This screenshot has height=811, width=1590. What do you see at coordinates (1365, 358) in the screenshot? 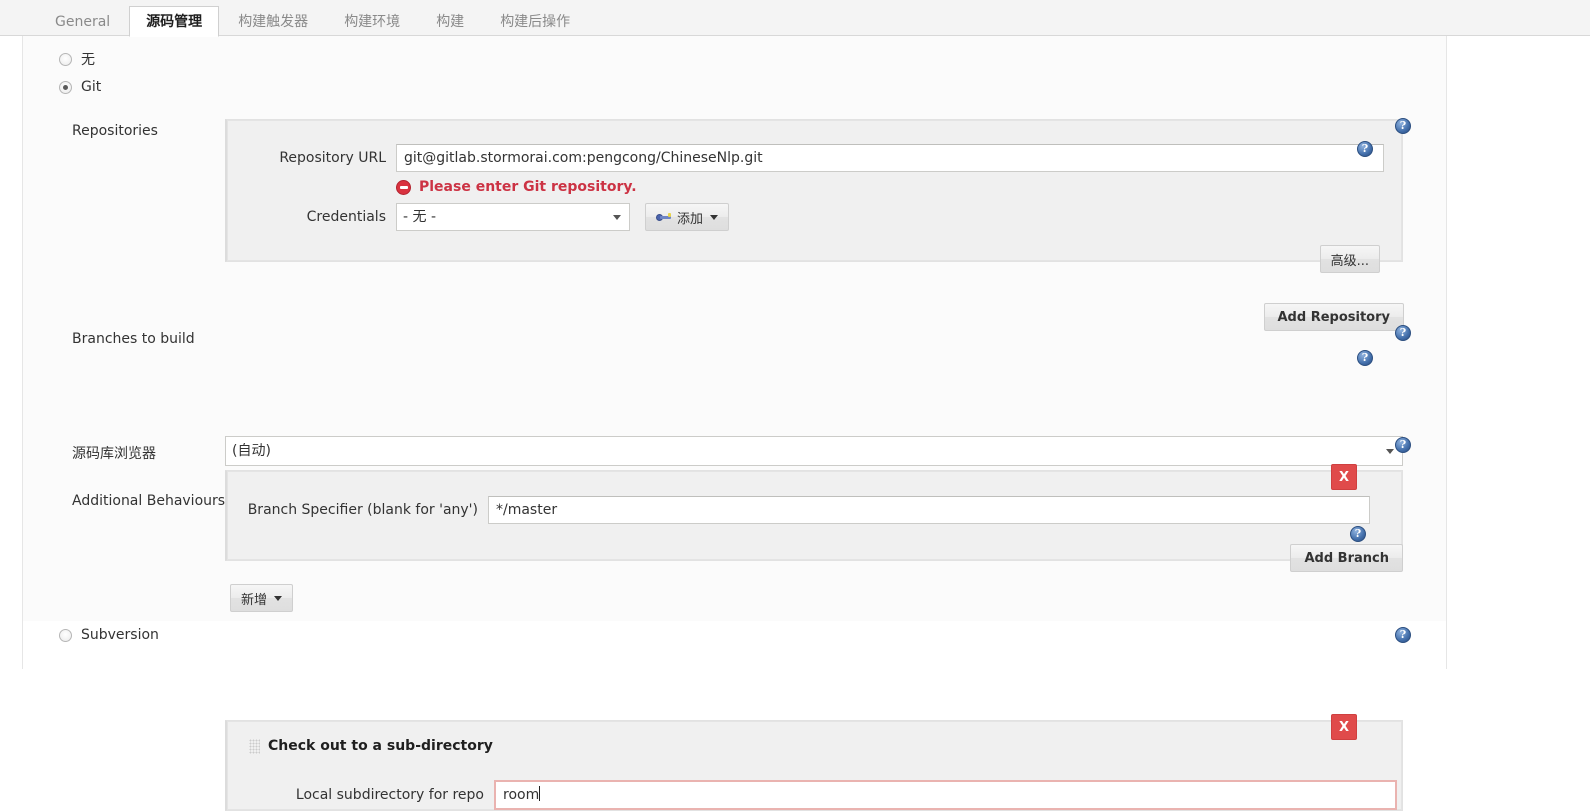
I see `branch-specifier-help-icon: ?` at bounding box center [1365, 358].